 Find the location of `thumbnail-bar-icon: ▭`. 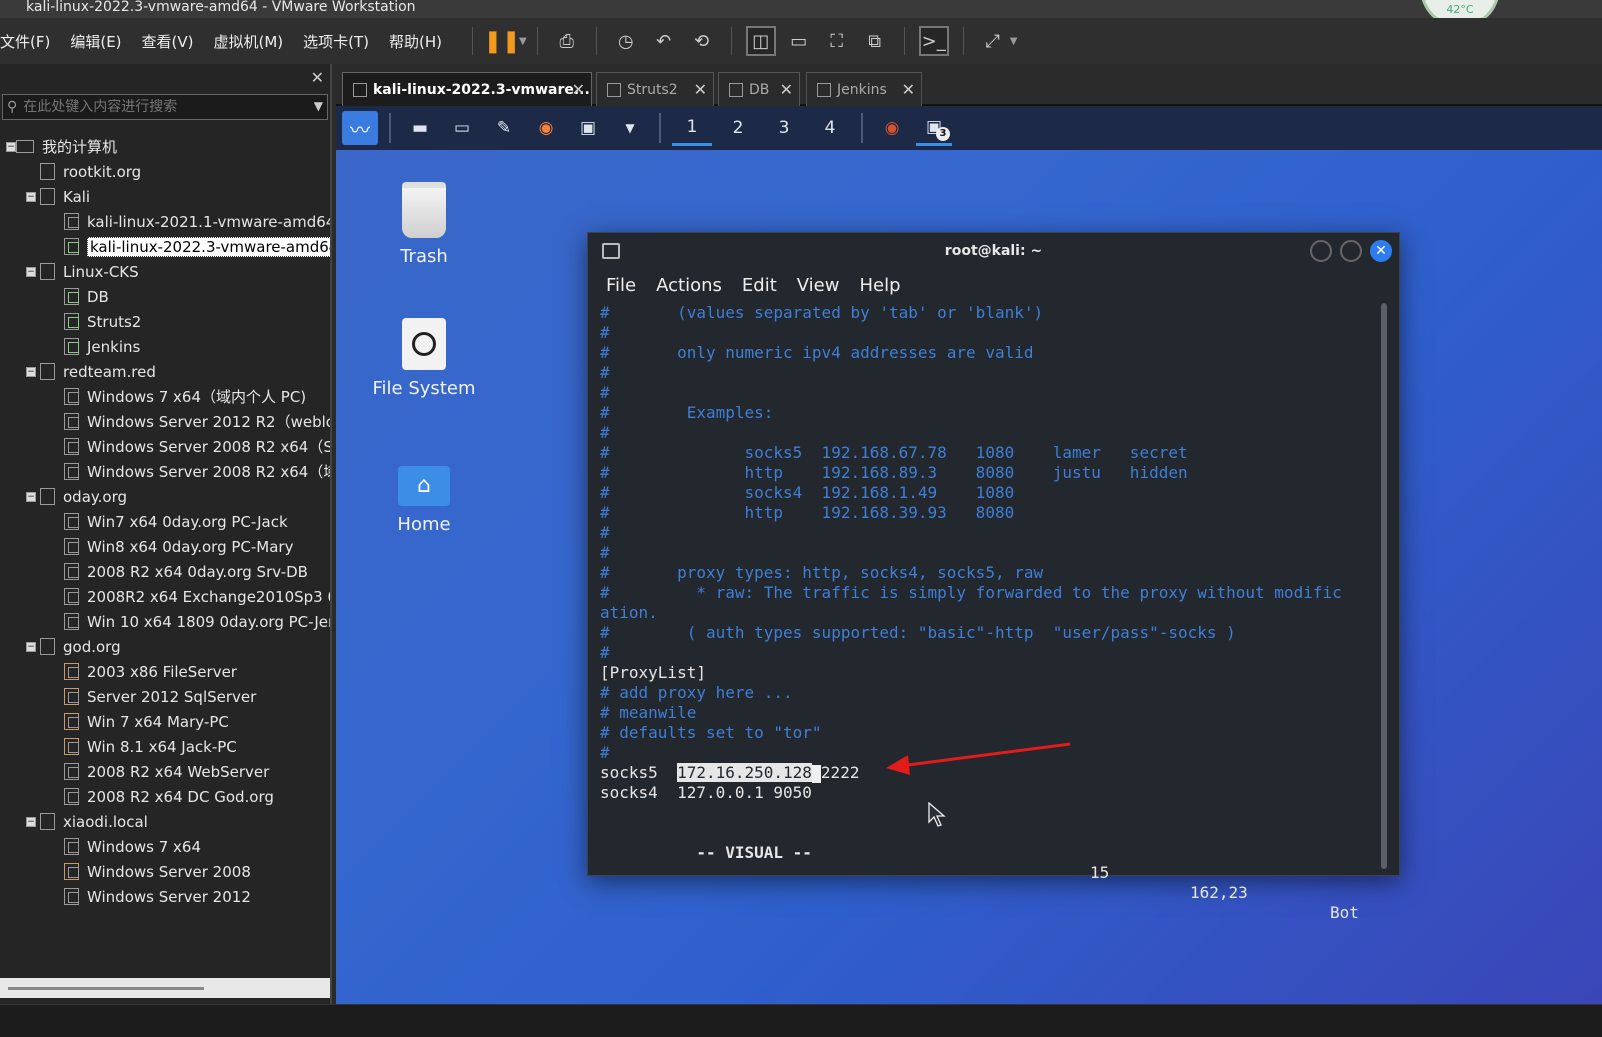

thumbnail-bar-icon: ▭ is located at coordinates (799, 41).